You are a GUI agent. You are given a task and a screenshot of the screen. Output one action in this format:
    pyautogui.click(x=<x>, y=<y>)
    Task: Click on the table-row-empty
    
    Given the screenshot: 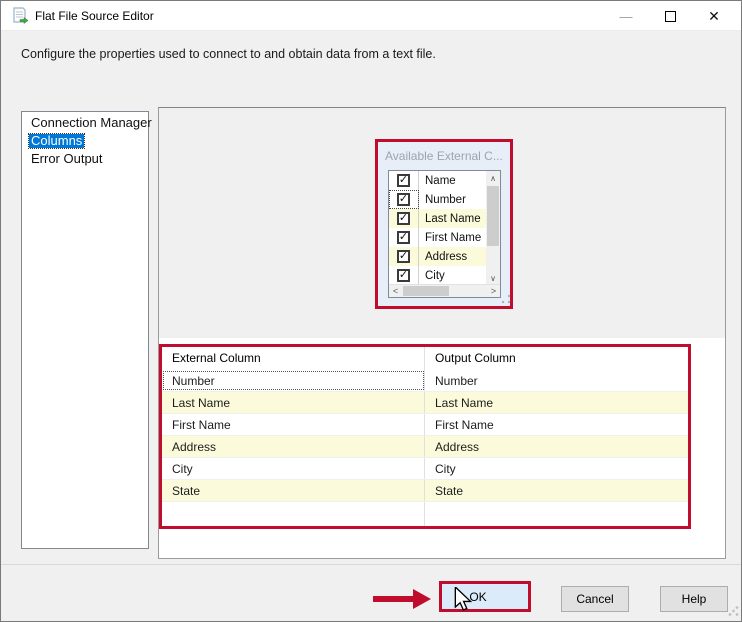 What is the action you would take?
    pyautogui.click(x=425, y=514)
    